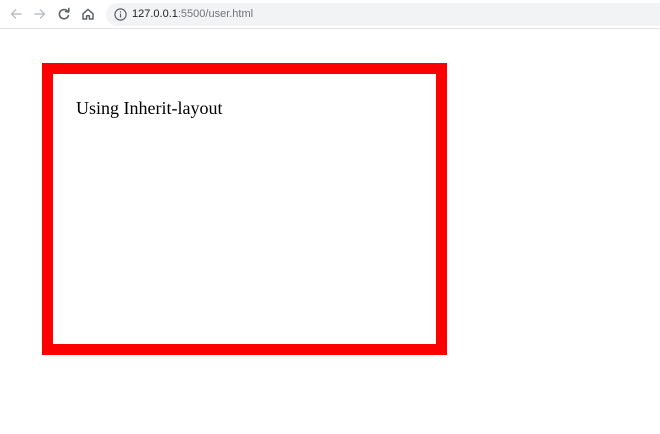  I want to click on reload-icon, so click(64, 13).